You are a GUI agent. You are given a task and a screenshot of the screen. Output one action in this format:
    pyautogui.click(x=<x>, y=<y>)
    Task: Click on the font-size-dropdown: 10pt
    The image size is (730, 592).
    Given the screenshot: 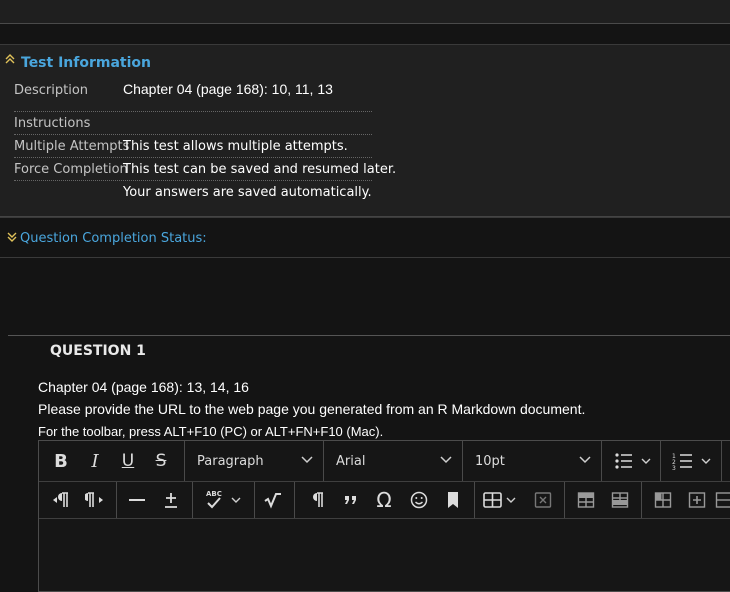 What is the action you would take?
    pyautogui.click(x=532, y=461)
    